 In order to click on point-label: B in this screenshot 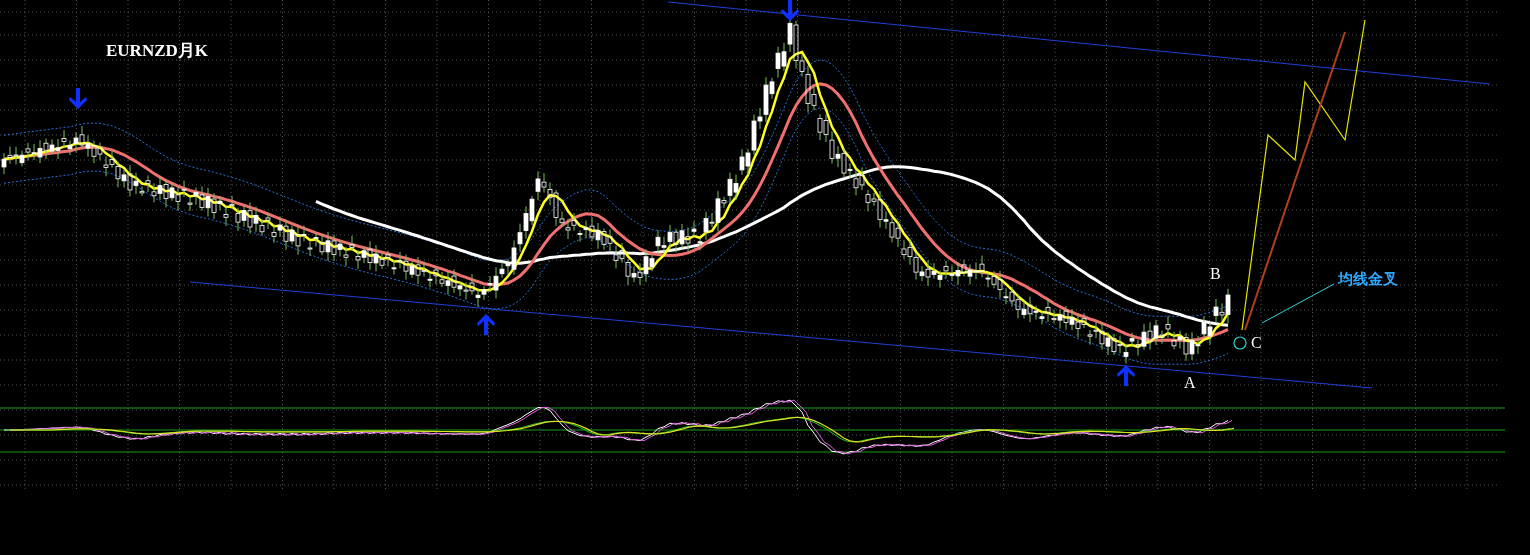, I will do `click(1215, 274)`.